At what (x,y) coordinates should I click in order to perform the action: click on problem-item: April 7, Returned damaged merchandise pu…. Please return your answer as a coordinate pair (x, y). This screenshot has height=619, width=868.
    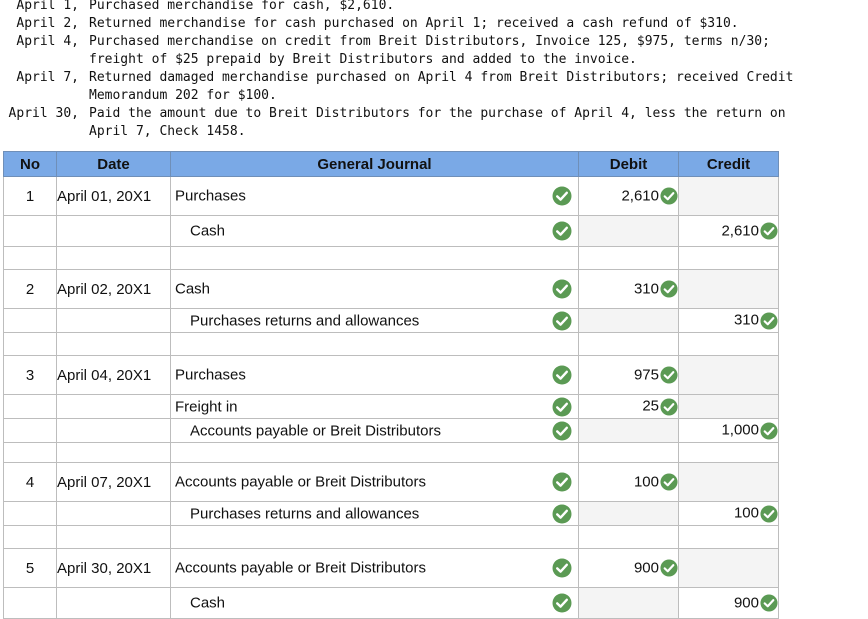
    Looking at the image, I should click on (434, 86).